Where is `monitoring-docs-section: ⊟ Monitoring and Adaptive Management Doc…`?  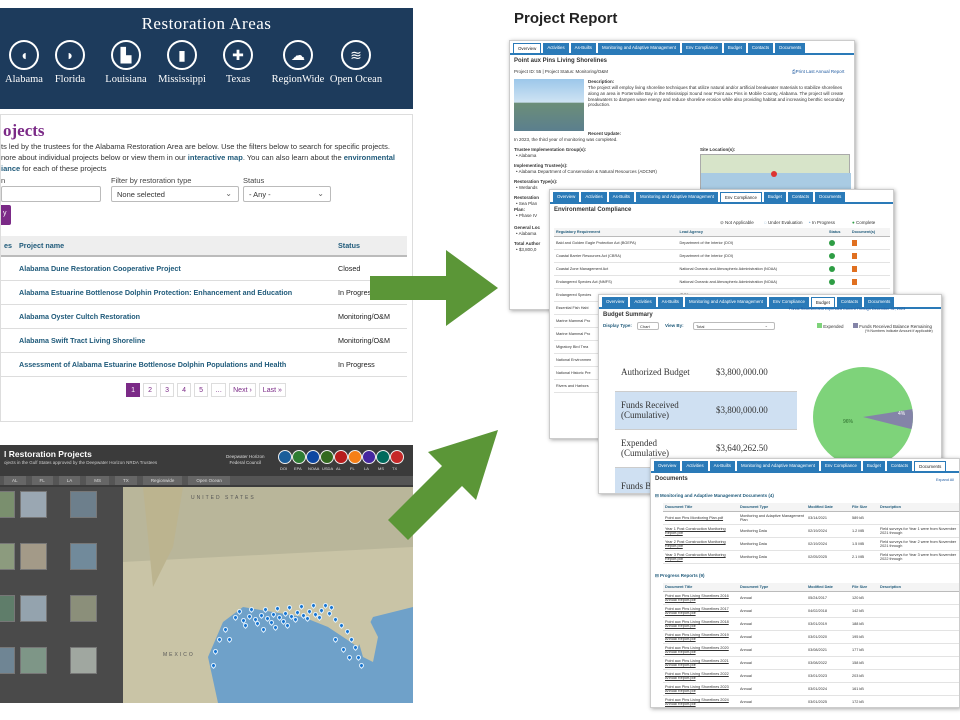 monitoring-docs-section: ⊟ Monitoring and Adaptive Management Doc… is located at coordinates (714, 496).